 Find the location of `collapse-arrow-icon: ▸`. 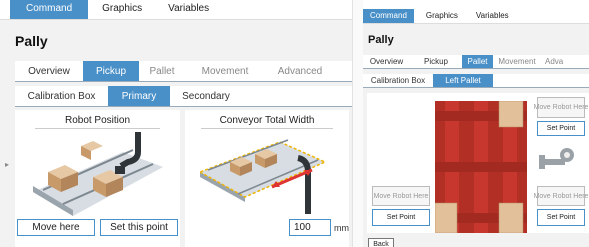

collapse-arrow-icon: ▸ is located at coordinates (7, 164).